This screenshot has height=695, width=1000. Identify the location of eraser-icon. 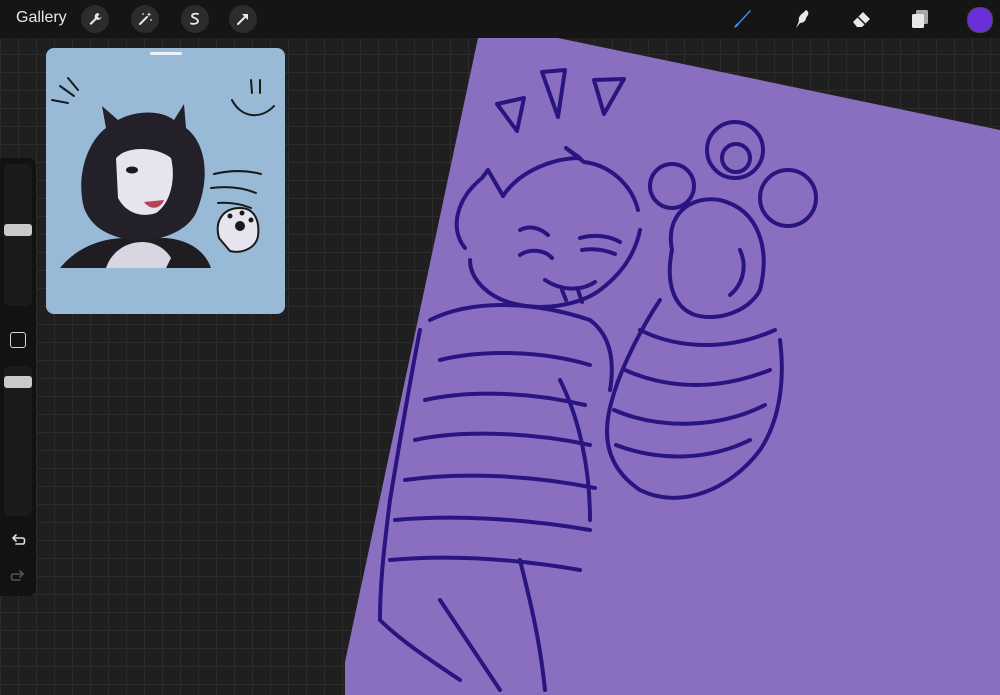
(862, 19).